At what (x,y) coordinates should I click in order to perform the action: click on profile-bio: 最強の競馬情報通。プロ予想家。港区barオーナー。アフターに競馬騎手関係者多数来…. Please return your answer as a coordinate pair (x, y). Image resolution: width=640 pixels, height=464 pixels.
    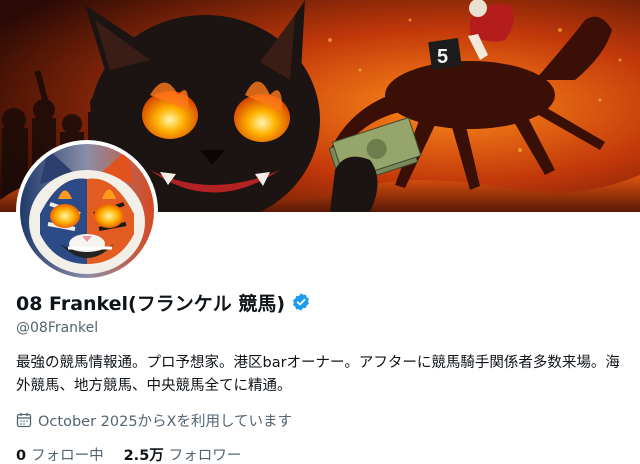
    Looking at the image, I should click on (318, 374).